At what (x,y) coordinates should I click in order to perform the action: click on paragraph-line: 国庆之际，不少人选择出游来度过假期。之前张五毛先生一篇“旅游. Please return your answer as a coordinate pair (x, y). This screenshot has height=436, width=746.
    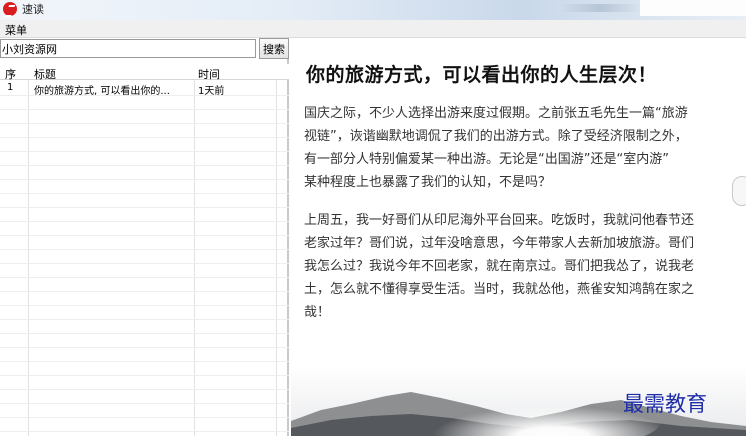
    Looking at the image, I should click on (496, 113).